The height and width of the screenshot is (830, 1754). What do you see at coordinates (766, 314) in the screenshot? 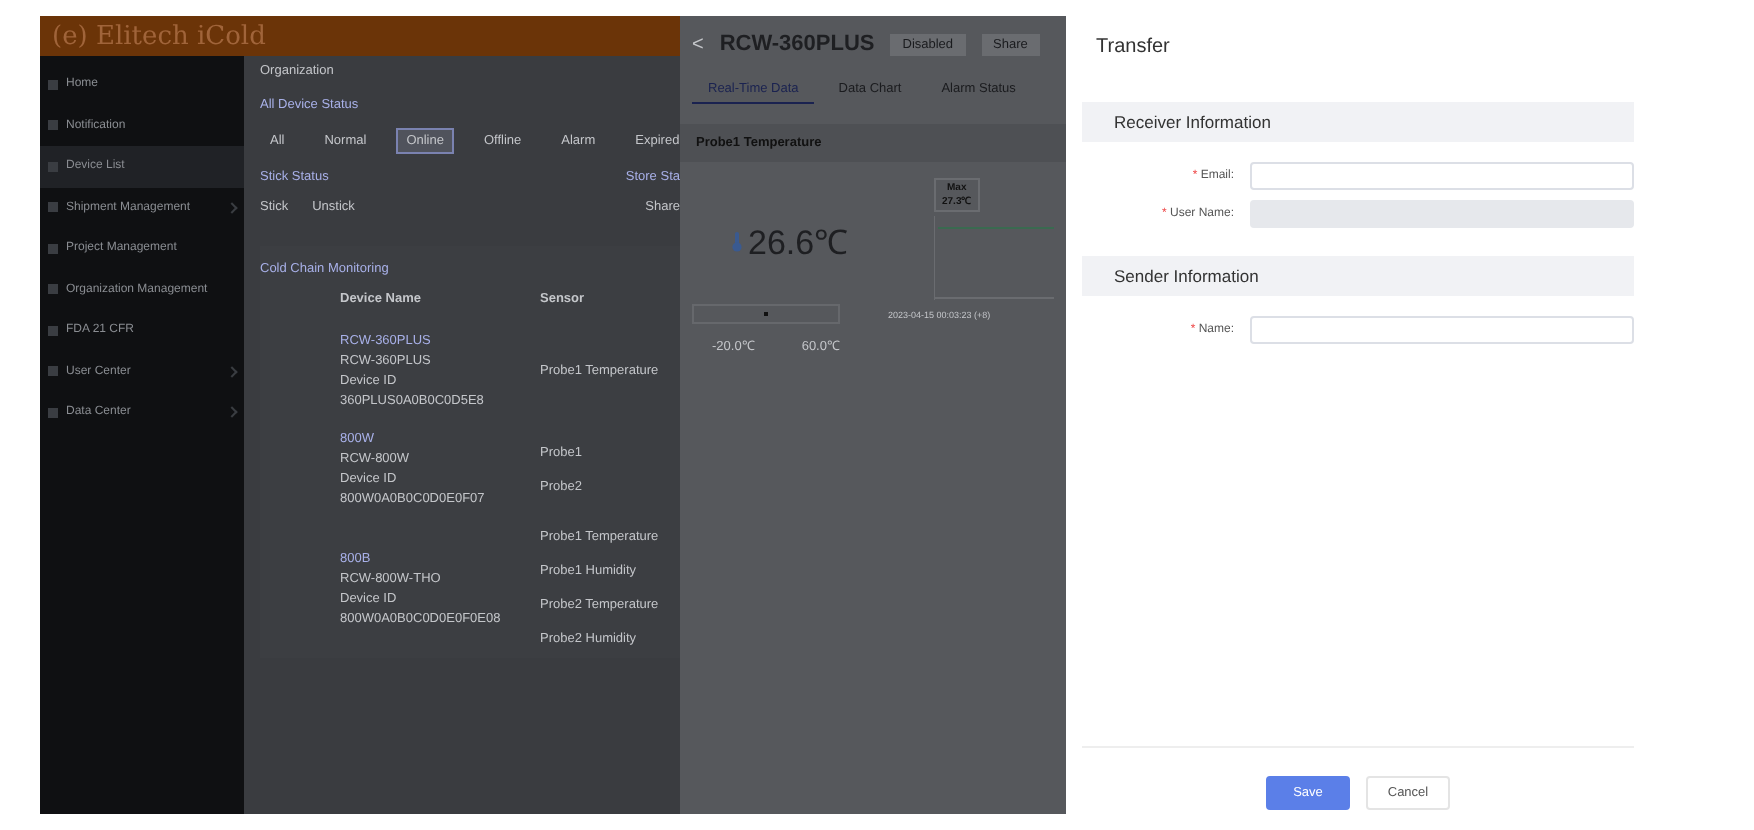
I see `range-slider` at bounding box center [766, 314].